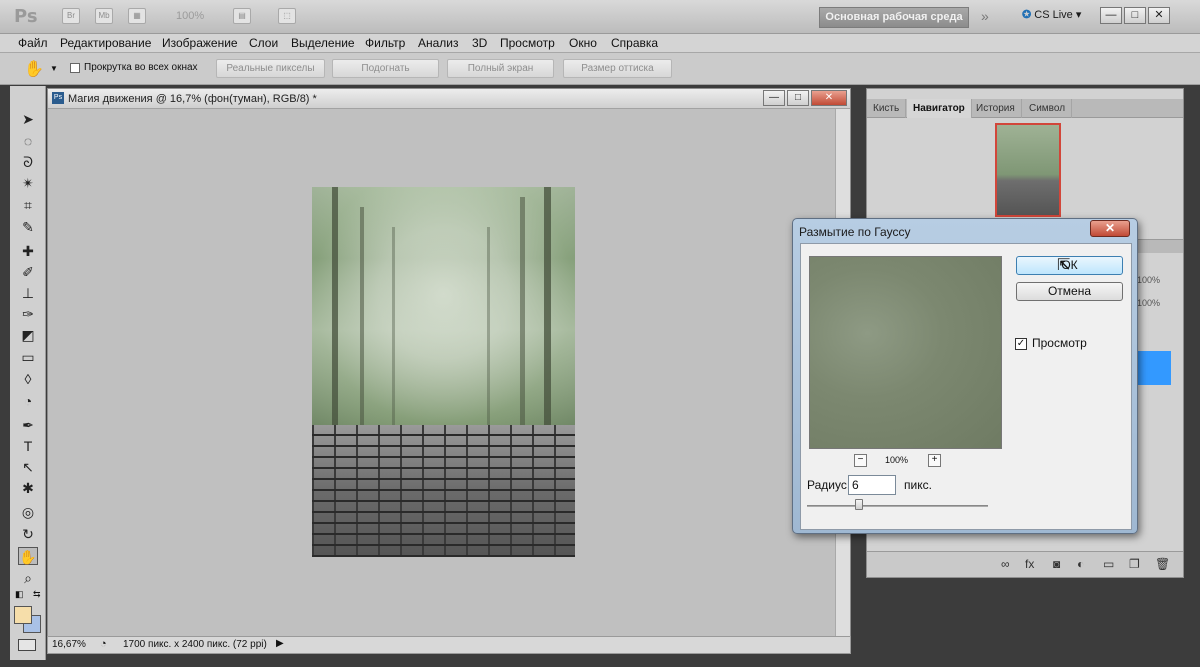  Describe the element at coordinates (28, 512) in the screenshot. I see `3d-rotate-tool-icon: ◎` at that location.